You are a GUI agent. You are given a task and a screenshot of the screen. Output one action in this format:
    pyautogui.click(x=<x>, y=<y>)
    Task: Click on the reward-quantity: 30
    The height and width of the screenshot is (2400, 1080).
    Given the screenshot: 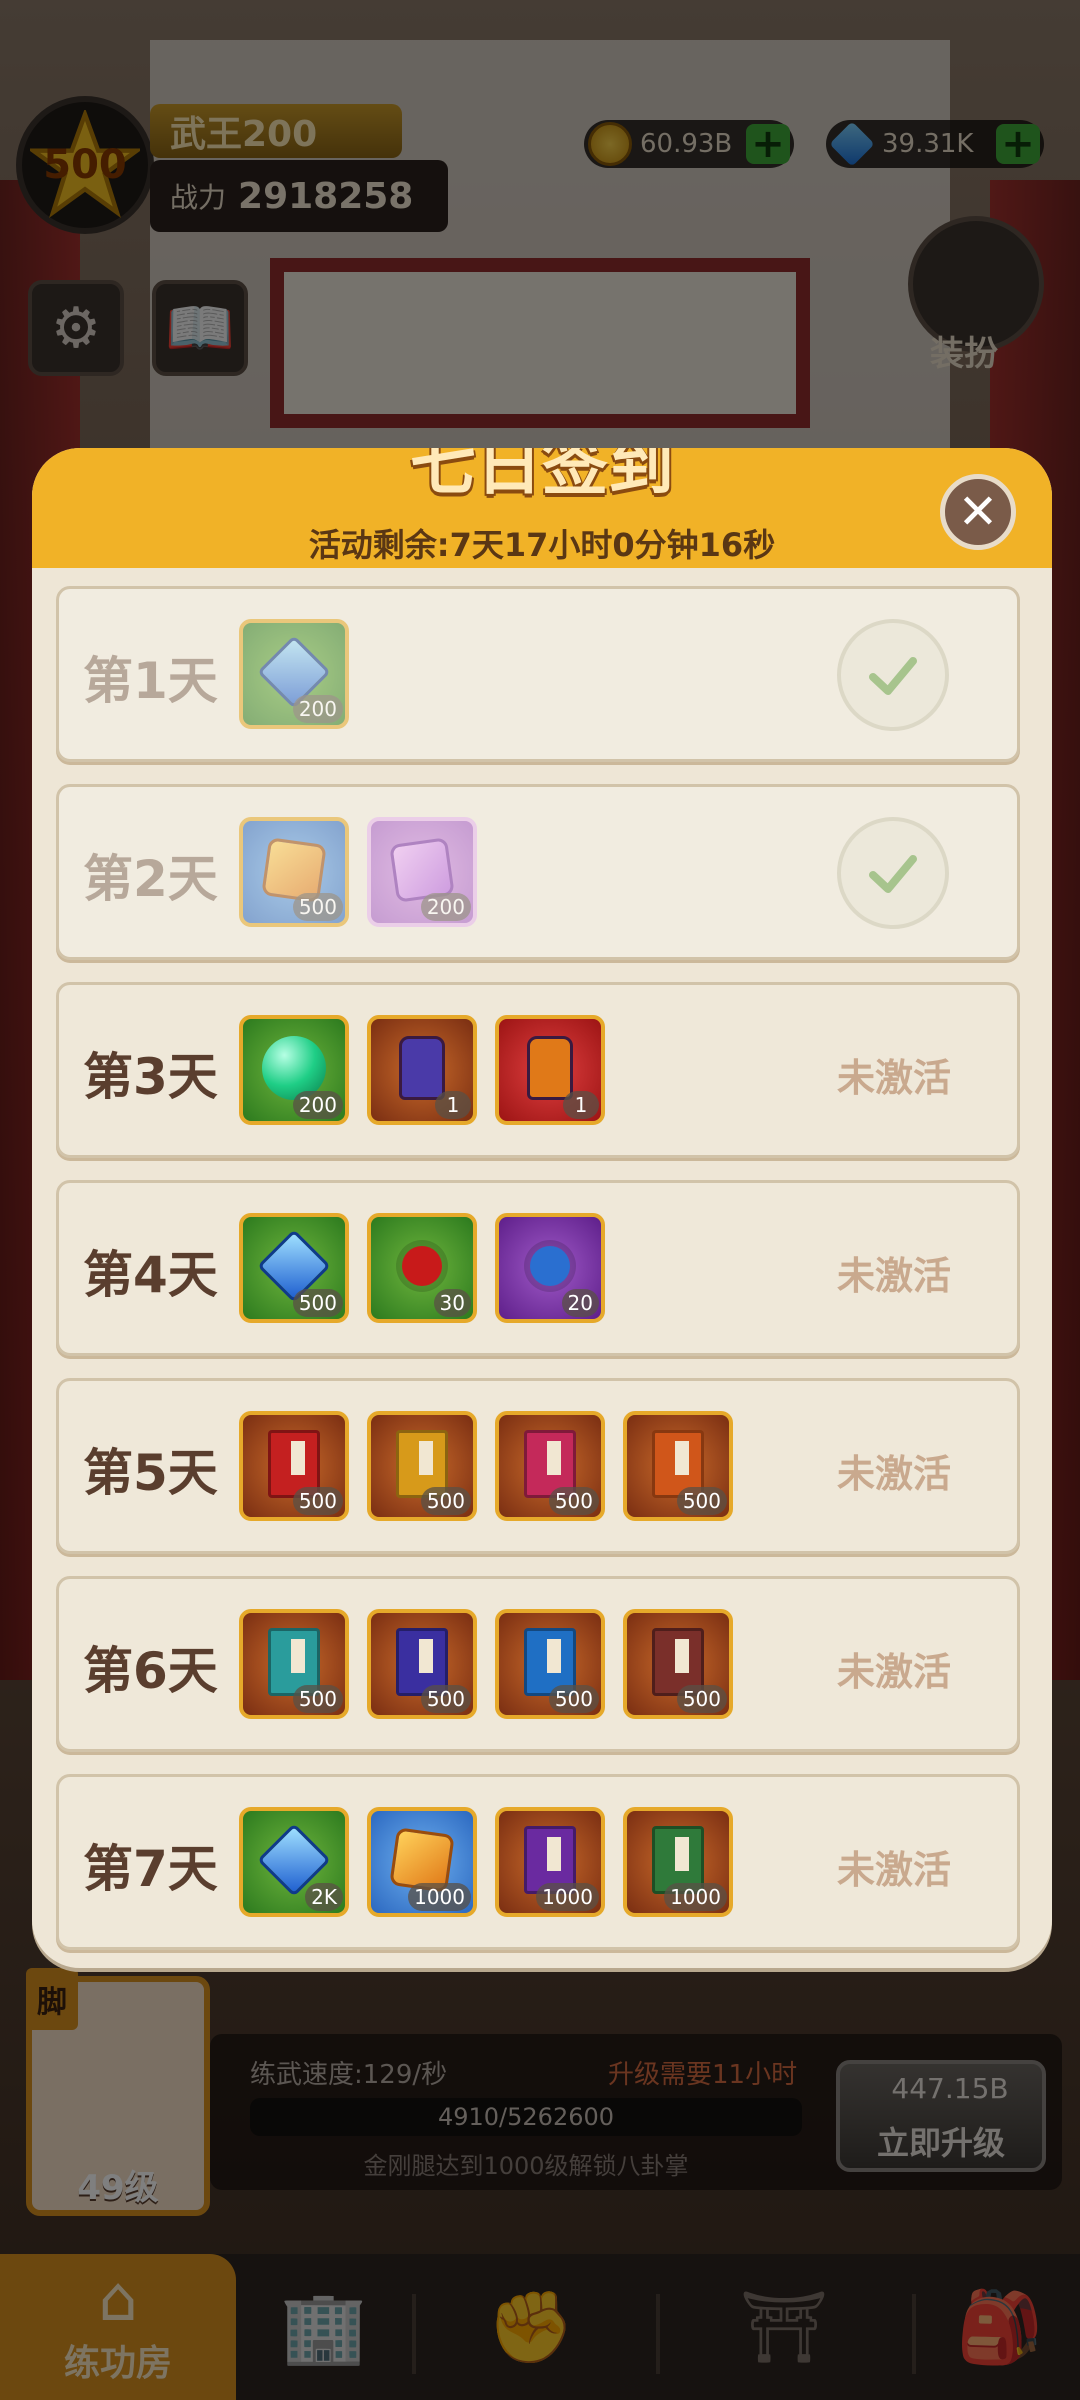 What is the action you would take?
    pyautogui.click(x=452, y=1303)
    